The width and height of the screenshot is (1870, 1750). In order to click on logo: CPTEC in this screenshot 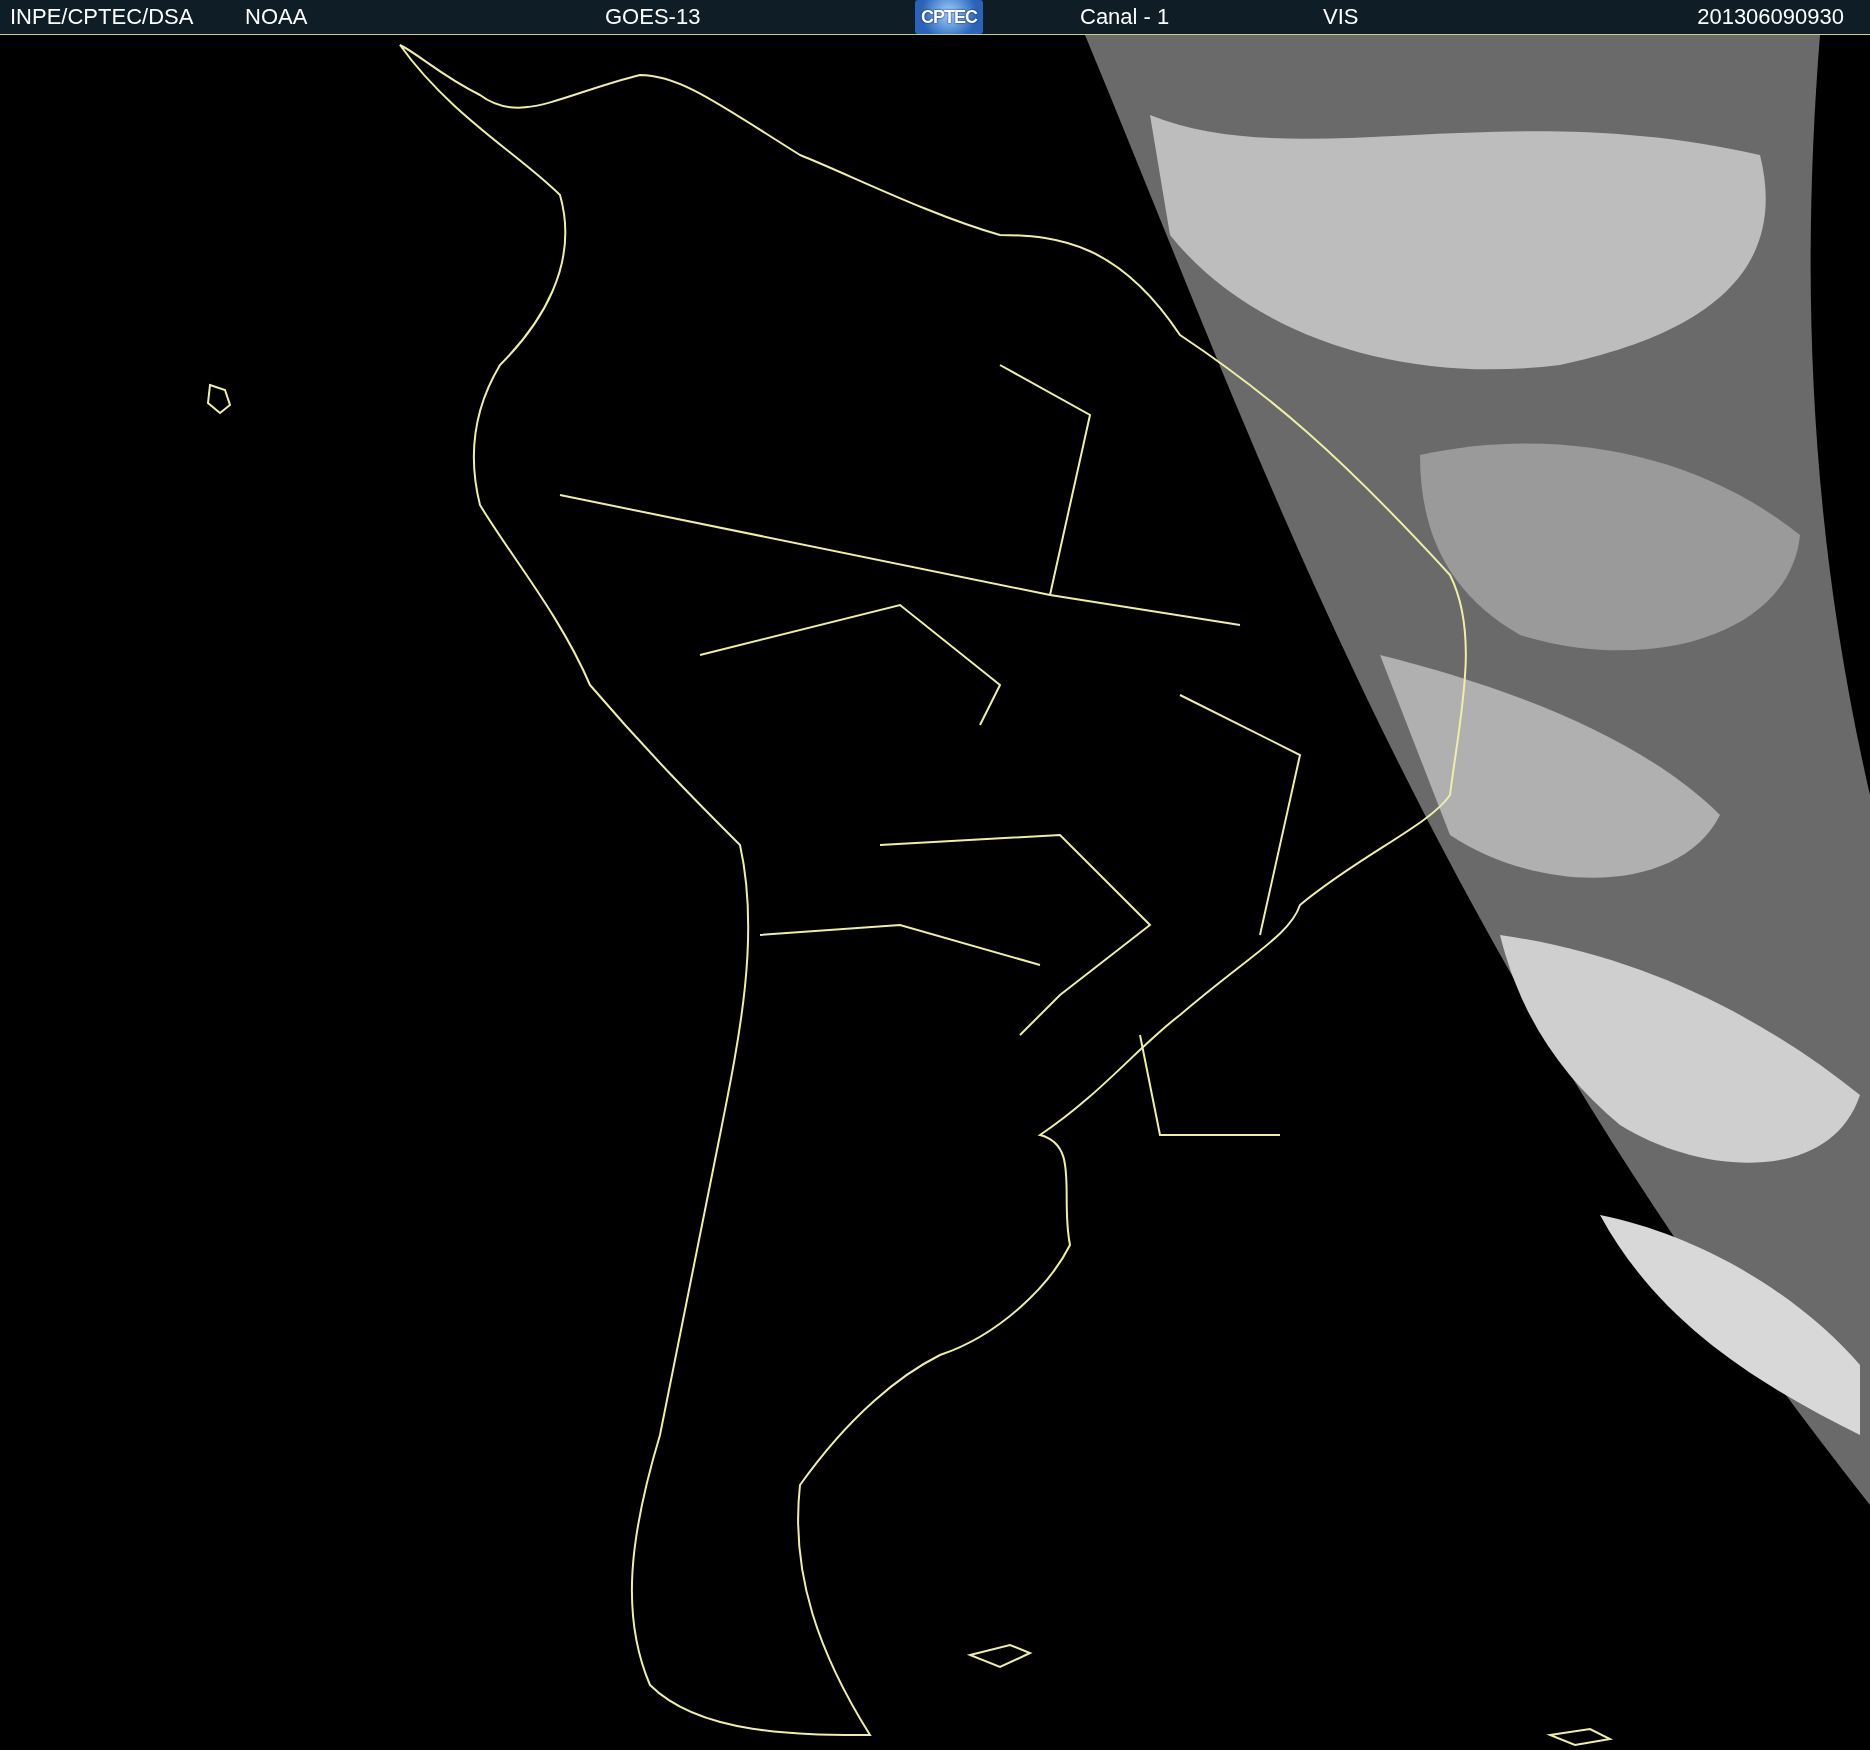, I will do `click(949, 17)`.